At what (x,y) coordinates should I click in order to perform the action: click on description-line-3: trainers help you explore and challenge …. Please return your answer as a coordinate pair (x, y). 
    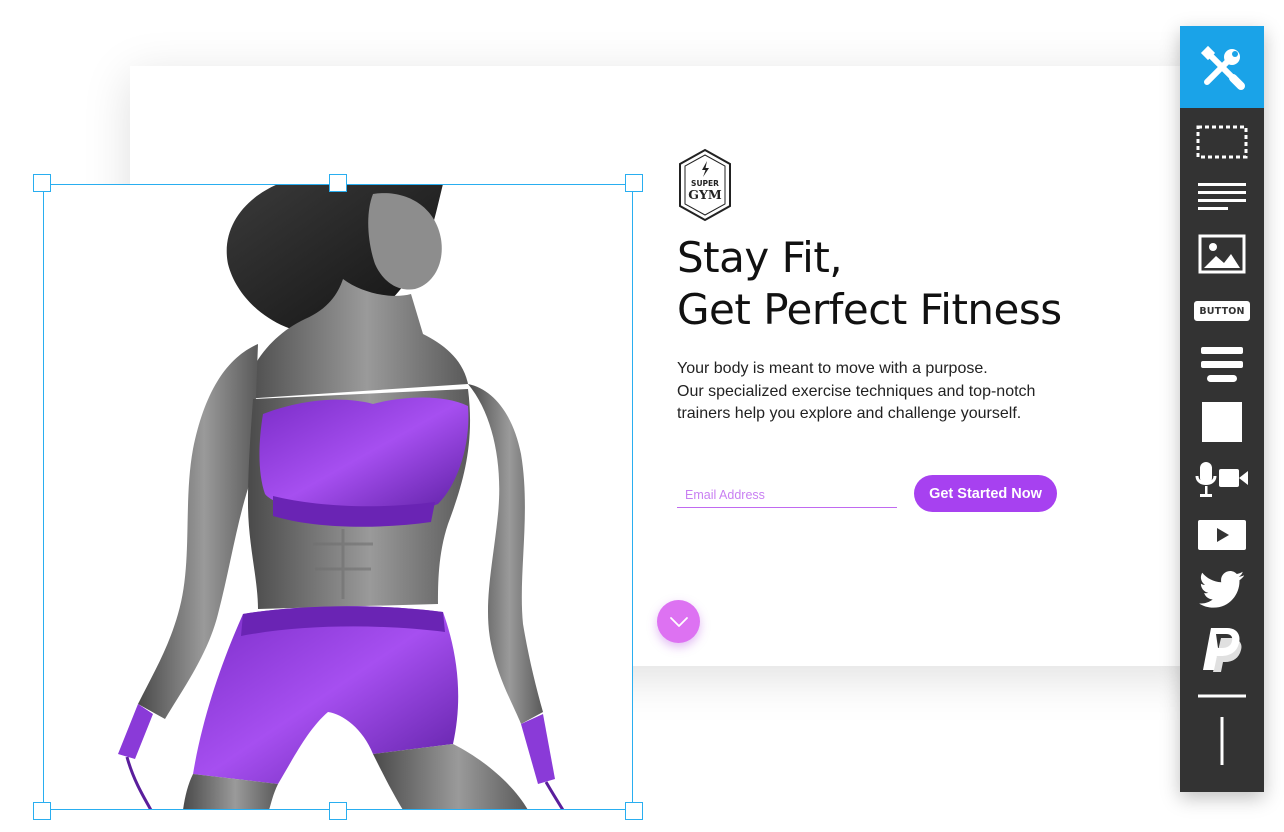
    Looking at the image, I should click on (849, 413).